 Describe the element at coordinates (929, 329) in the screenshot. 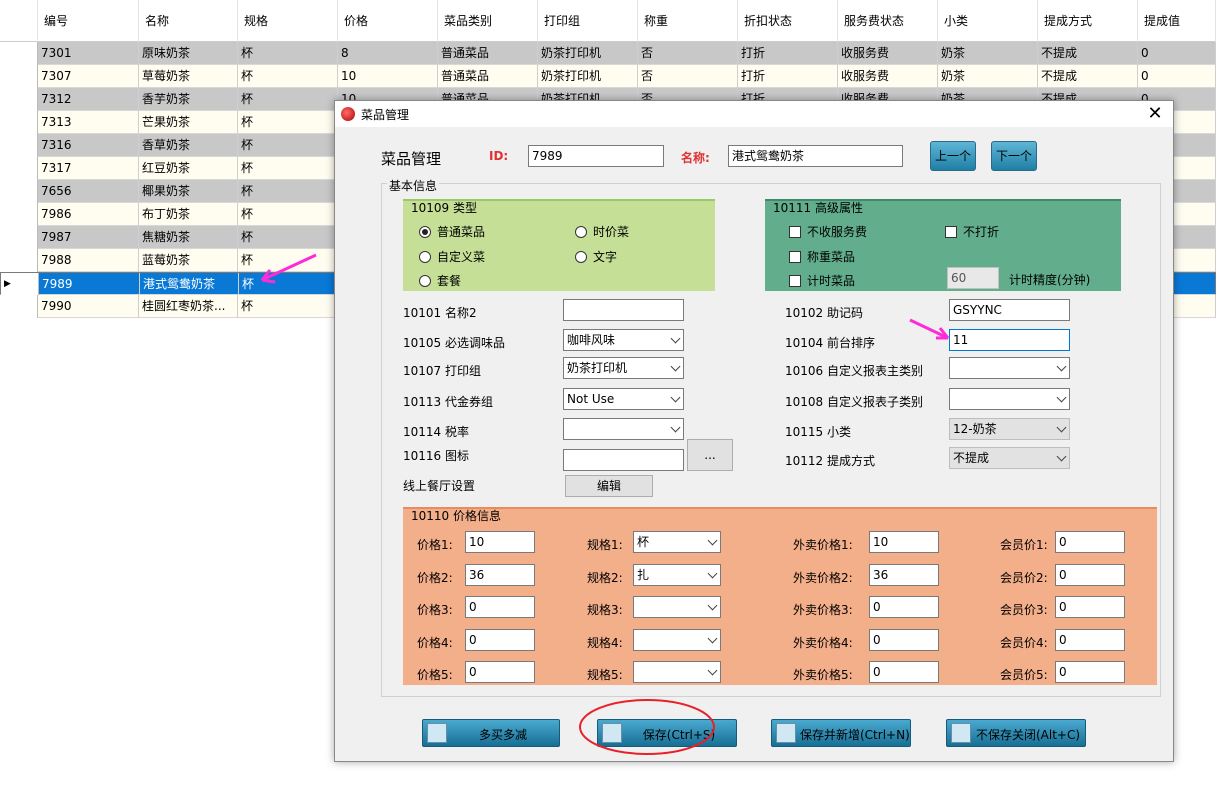

I see `pink-arrow-sort` at that location.